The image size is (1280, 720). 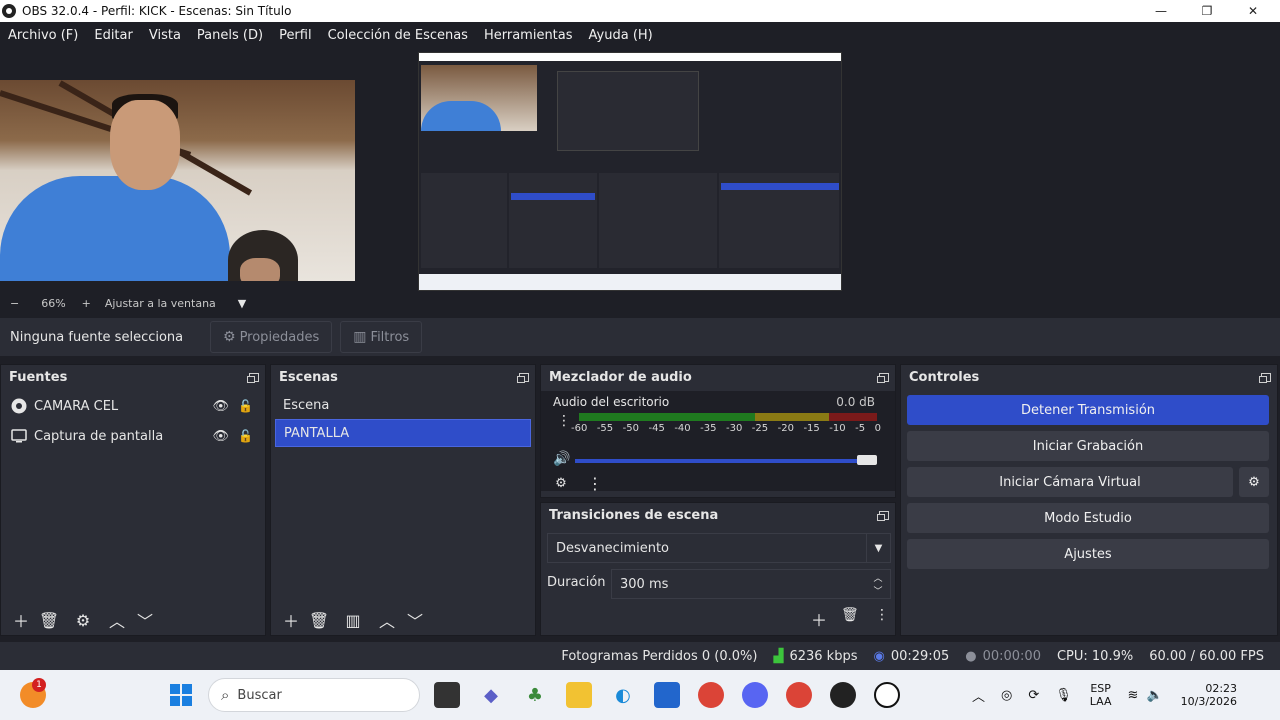 What do you see at coordinates (314, 695) in the screenshot?
I see `taskbar-search: ⌕ Buscar` at bounding box center [314, 695].